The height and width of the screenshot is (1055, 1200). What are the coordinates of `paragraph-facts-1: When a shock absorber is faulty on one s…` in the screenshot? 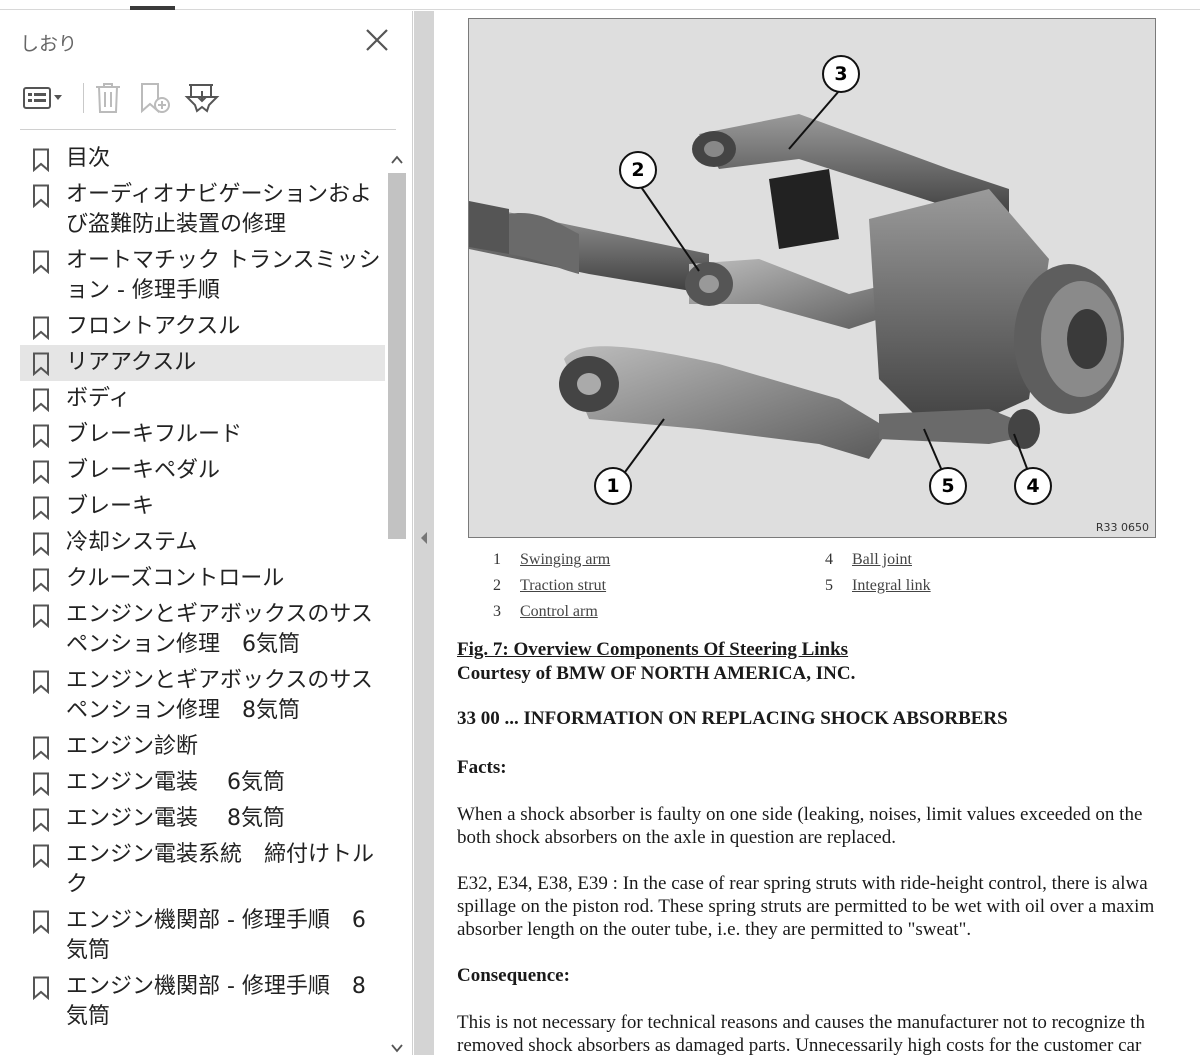 It's located at (799, 826).